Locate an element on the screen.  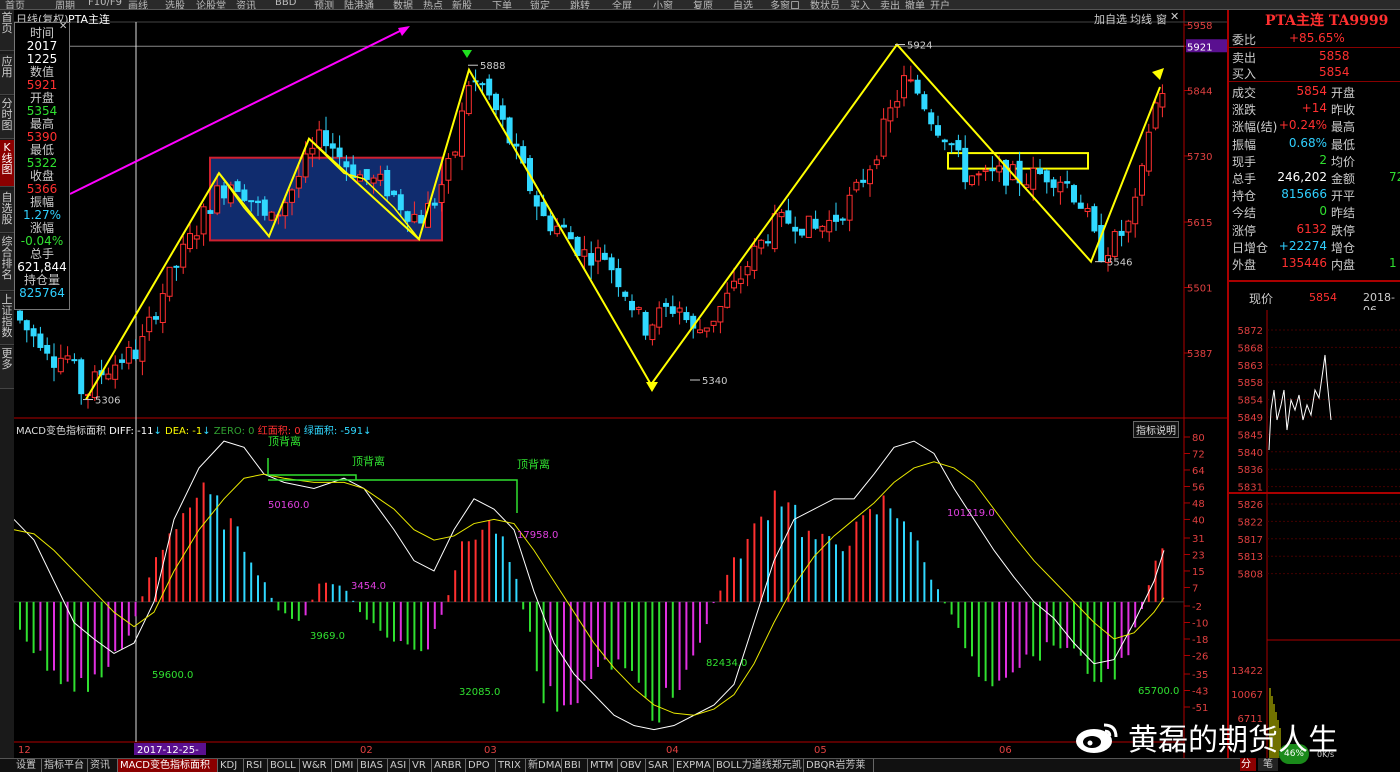
menu-item-1: 周期 is located at coordinates (65, 4).